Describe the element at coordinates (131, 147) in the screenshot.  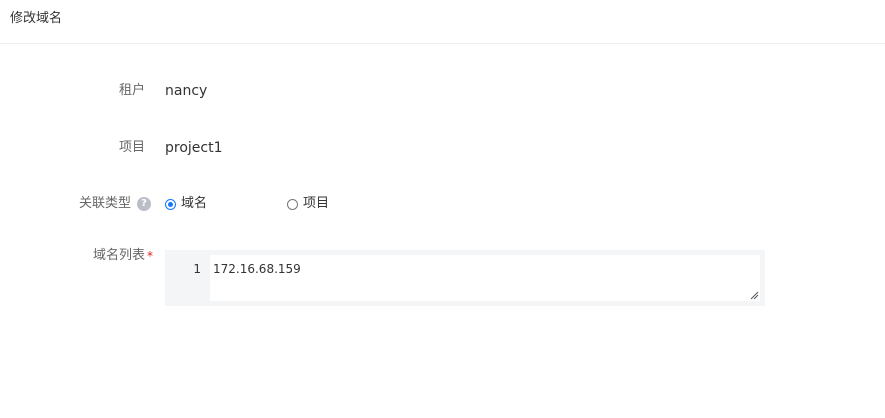
I see `project-label: 项目` at that location.